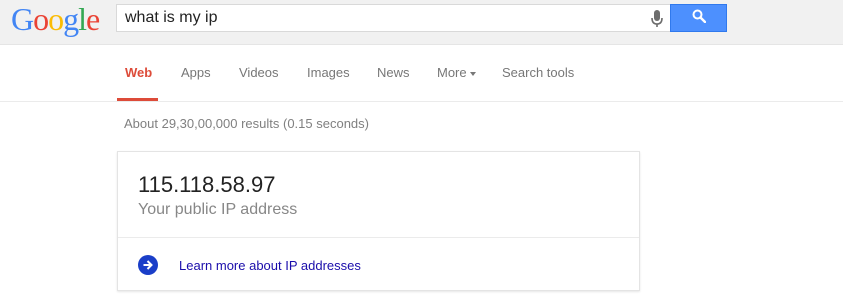 This screenshot has width=843, height=300. I want to click on active-tab-indicator, so click(137, 99).